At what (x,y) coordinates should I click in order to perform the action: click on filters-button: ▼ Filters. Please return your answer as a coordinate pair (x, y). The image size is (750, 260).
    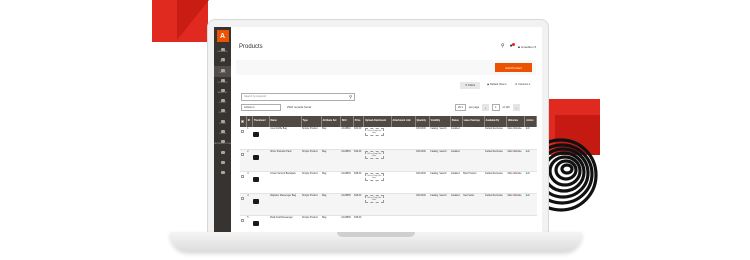
    Looking at the image, I should click on (470, 85).